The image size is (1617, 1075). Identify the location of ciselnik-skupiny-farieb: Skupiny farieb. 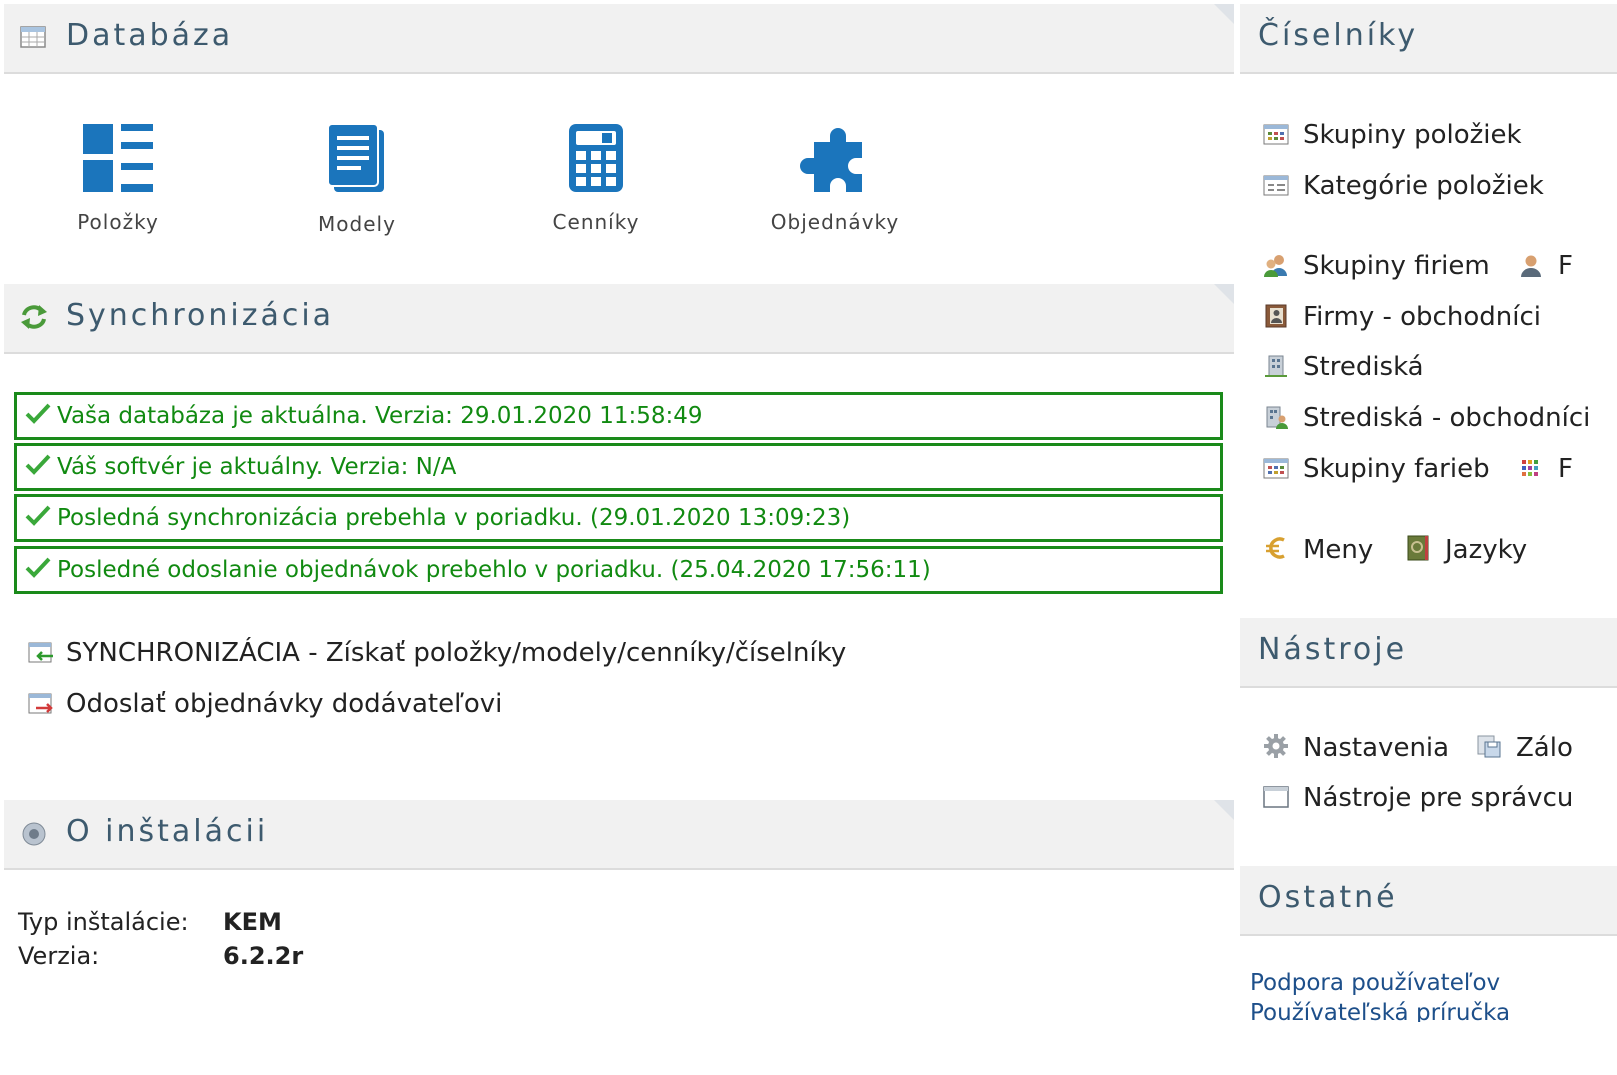
(1376, 469).